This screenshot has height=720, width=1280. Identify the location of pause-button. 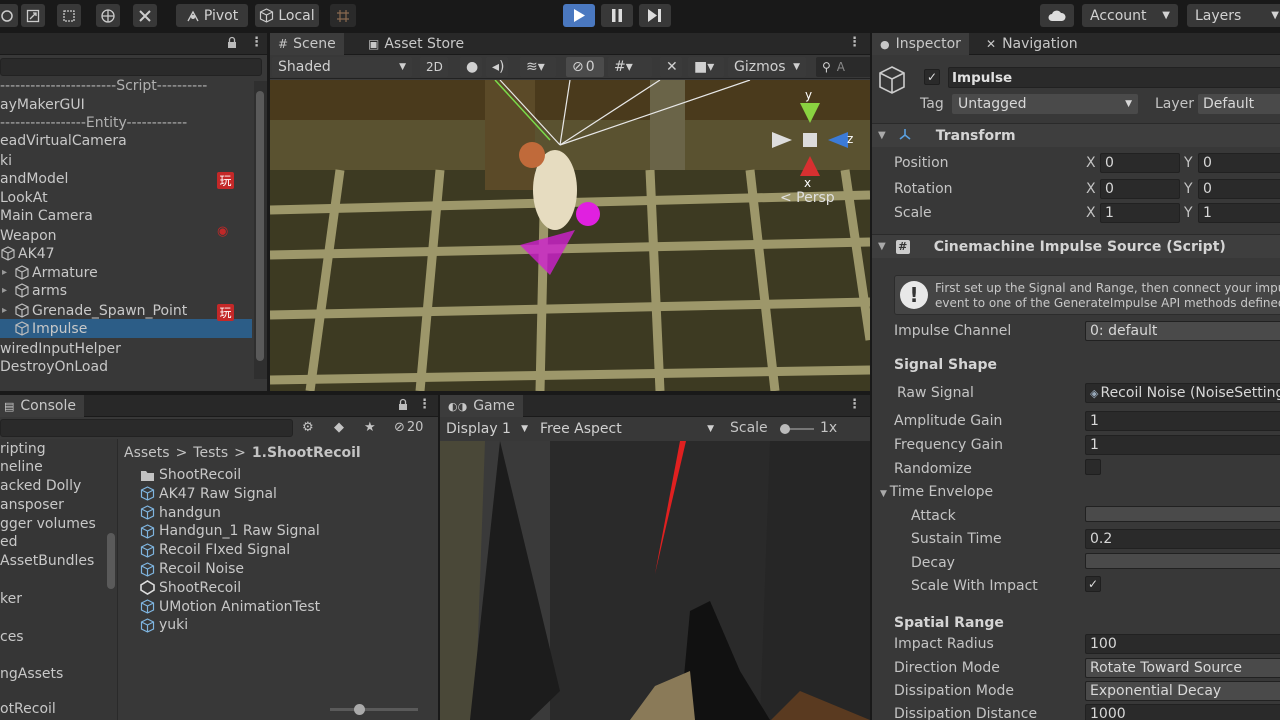
(617, 15).